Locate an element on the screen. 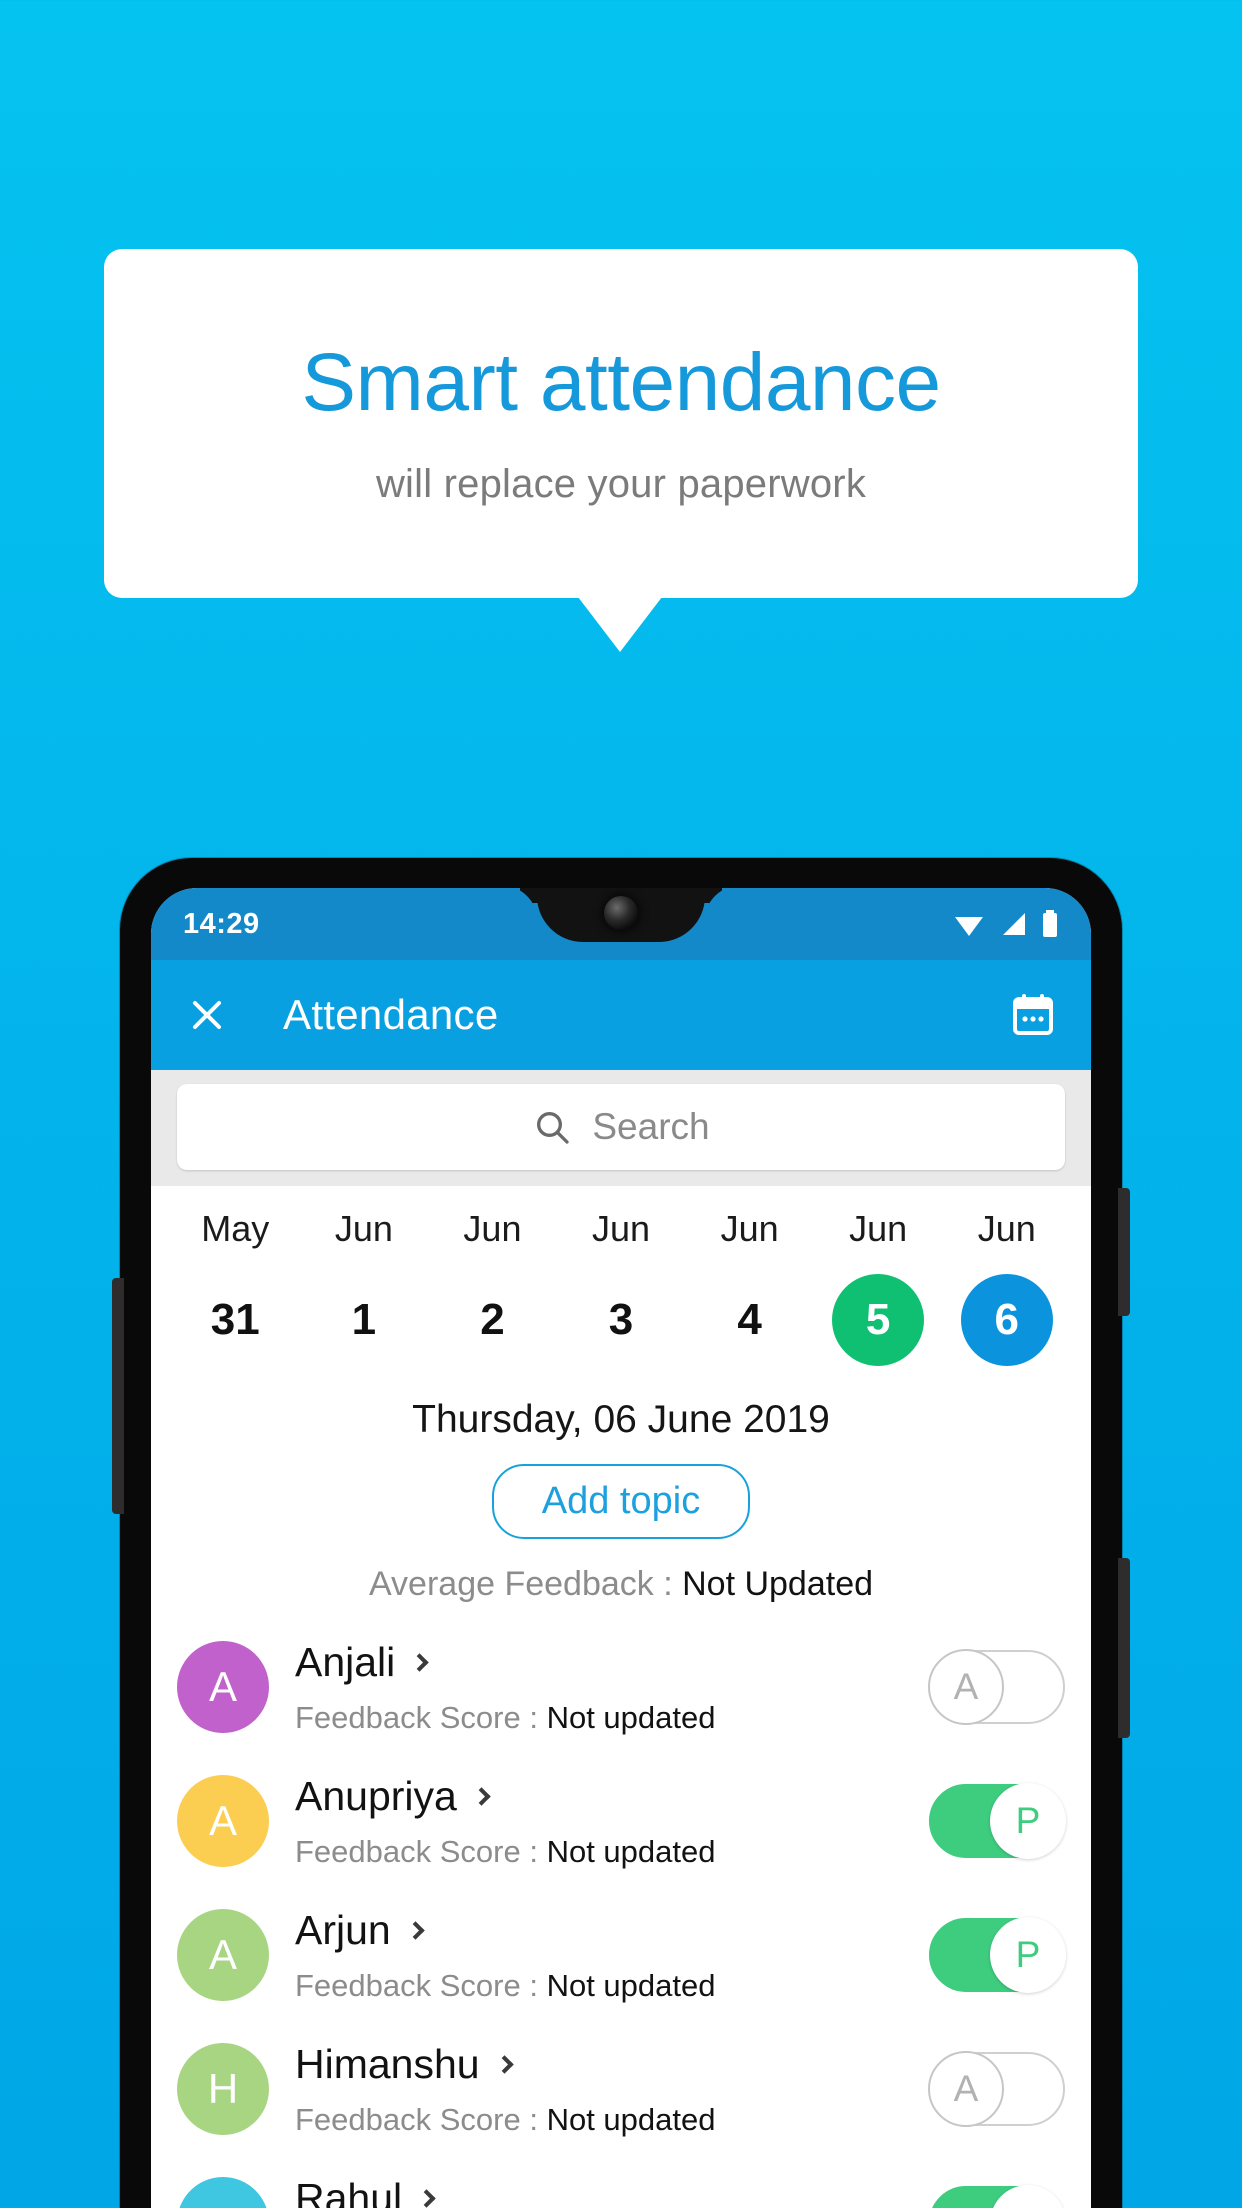 Image resolution: width=1242 pixels, height=2208 pixels. search-input: Search is located at coordinates (621, 1127).